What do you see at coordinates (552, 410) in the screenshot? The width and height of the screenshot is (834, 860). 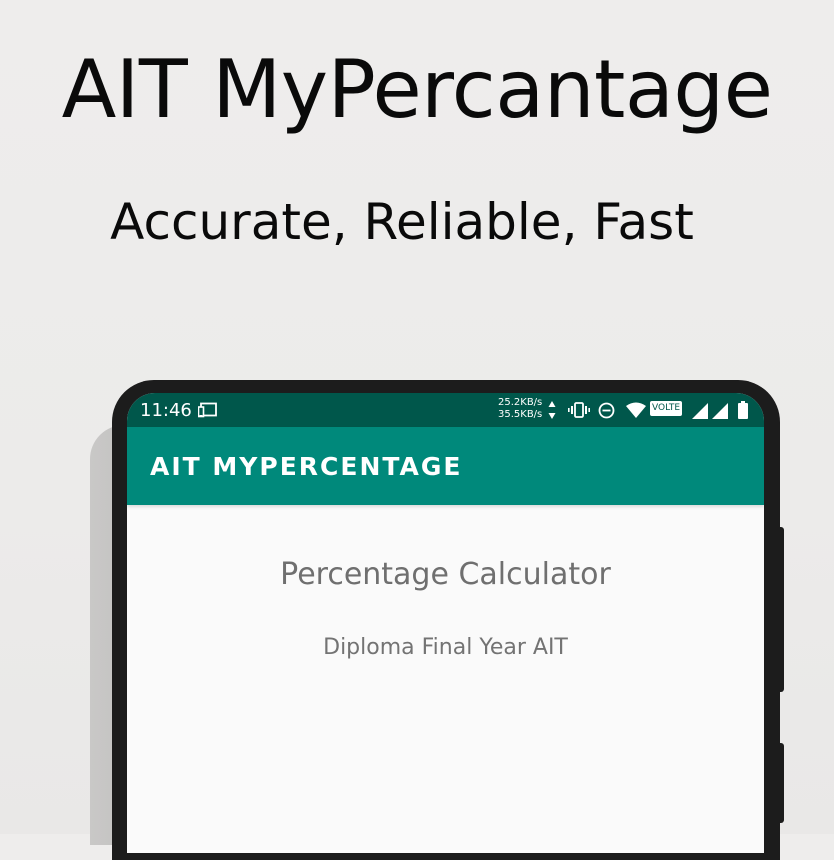 I see `data-arrows-icon` at bounding box center [552, 410].